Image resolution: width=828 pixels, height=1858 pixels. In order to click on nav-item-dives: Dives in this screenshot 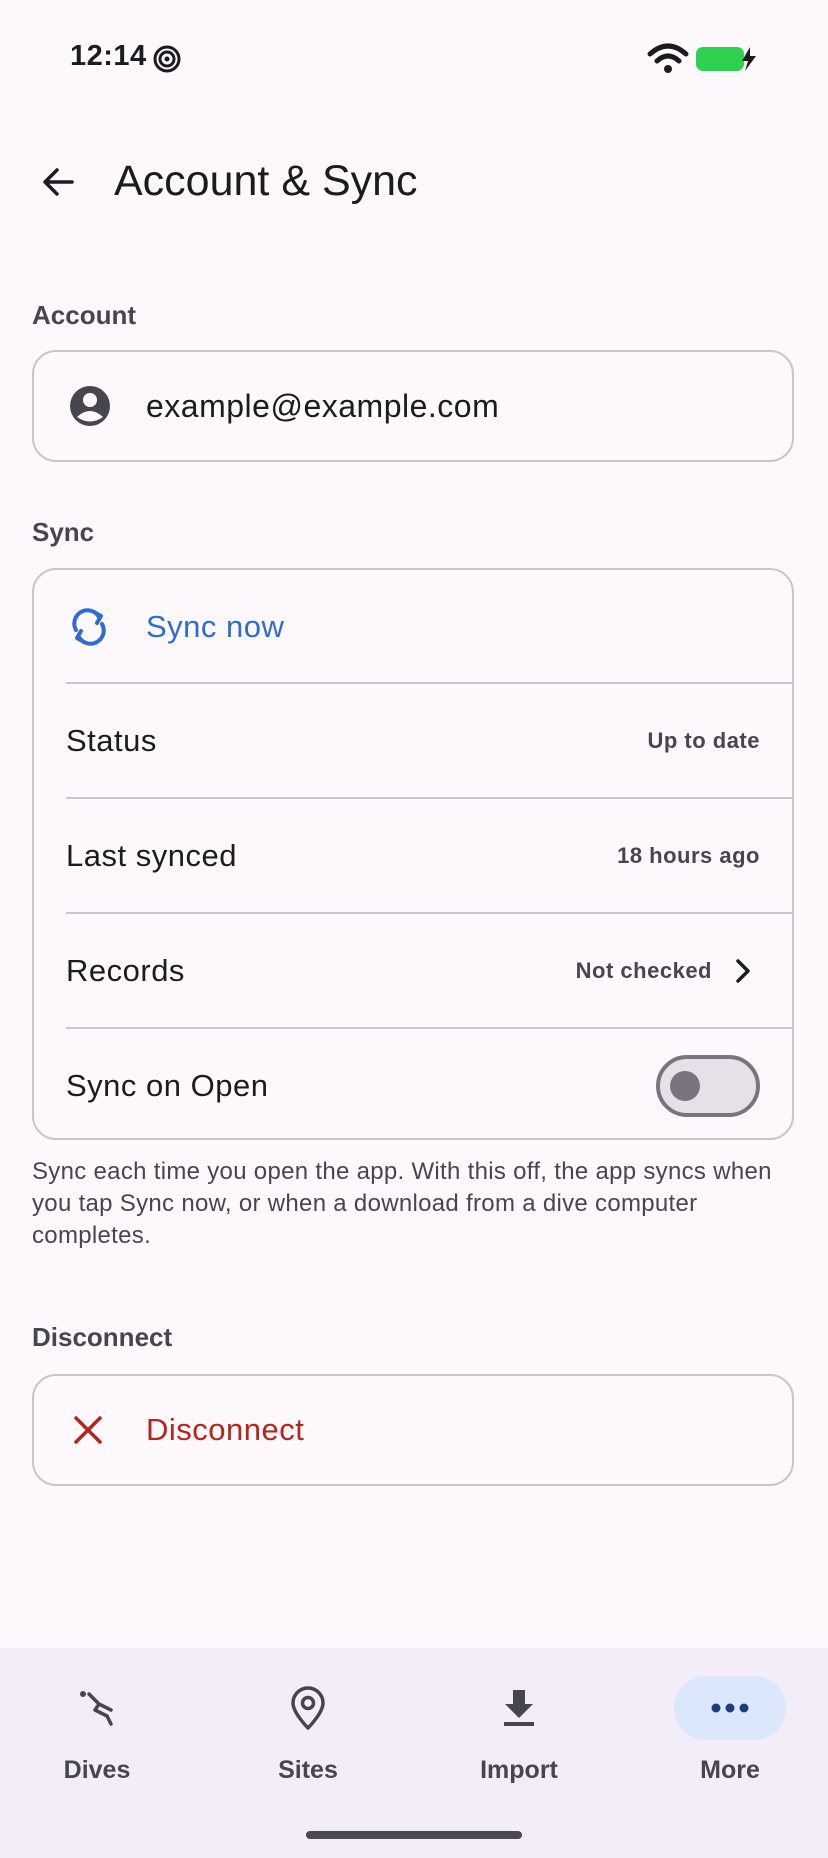, I will do `click(97, 1741)`.